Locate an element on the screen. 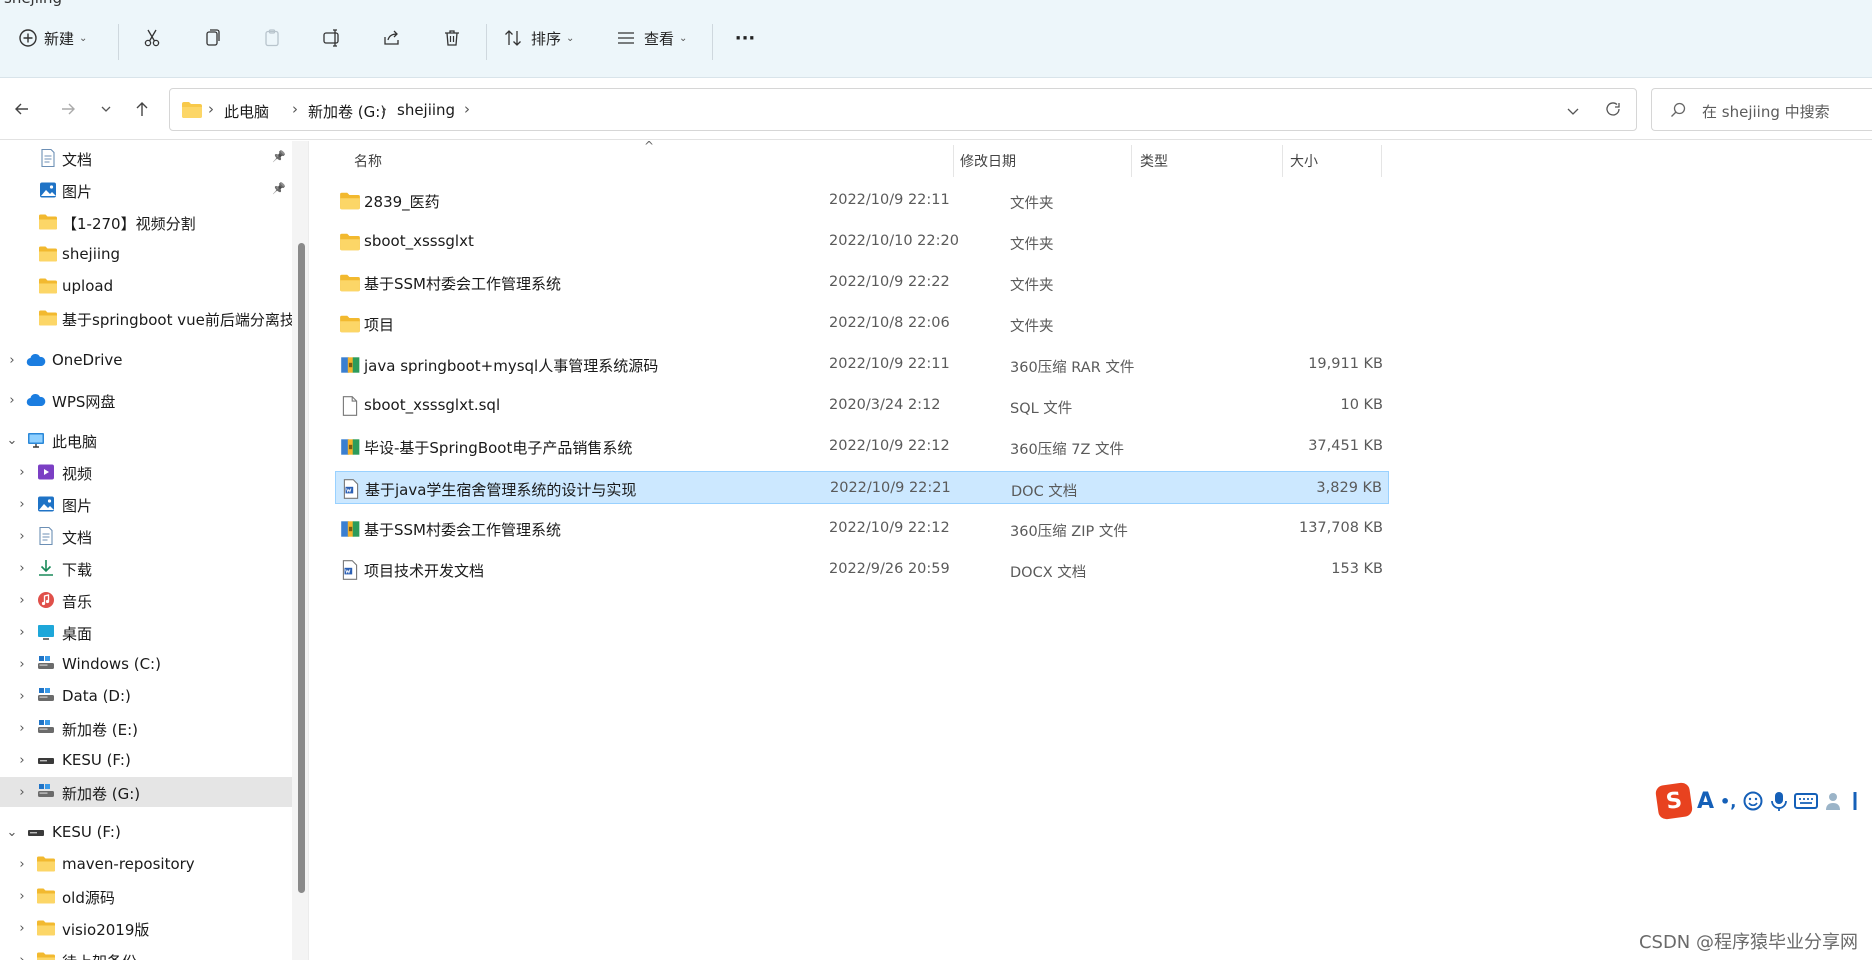 The width and height of the screenshot is (1872, 960). file-row: 2839_医药 2022/10/9 22:11 文件夹 is located at coordinates (862, 200).